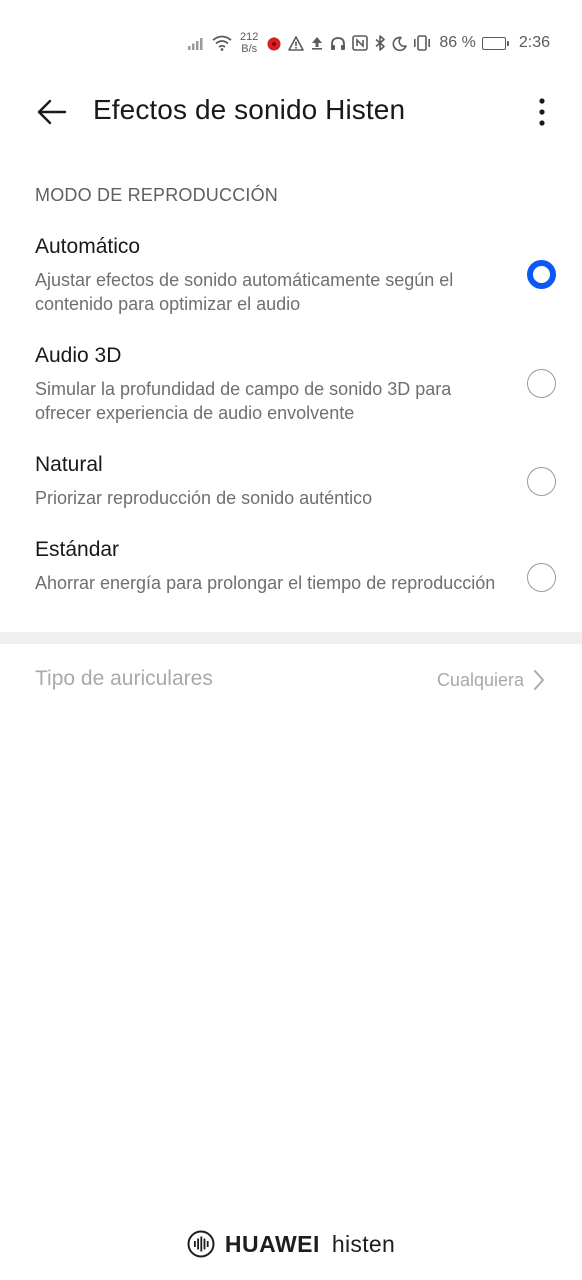 The image size is (582, 1280). What do you see at coordinates (157, 195) in the screenshot?
I see `section-header-playback-mode: MODO DE REPRODUCCIÓN` at bounding box center [157, 195].